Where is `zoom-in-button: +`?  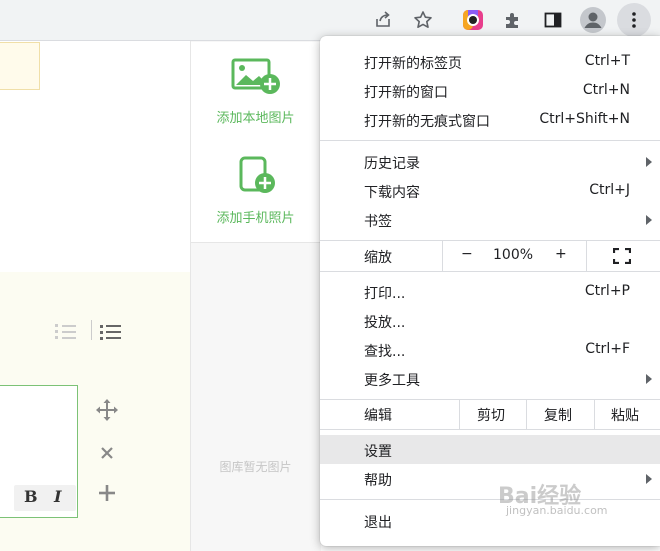 zoom-in-button: + is located at coordinates (561, 254).